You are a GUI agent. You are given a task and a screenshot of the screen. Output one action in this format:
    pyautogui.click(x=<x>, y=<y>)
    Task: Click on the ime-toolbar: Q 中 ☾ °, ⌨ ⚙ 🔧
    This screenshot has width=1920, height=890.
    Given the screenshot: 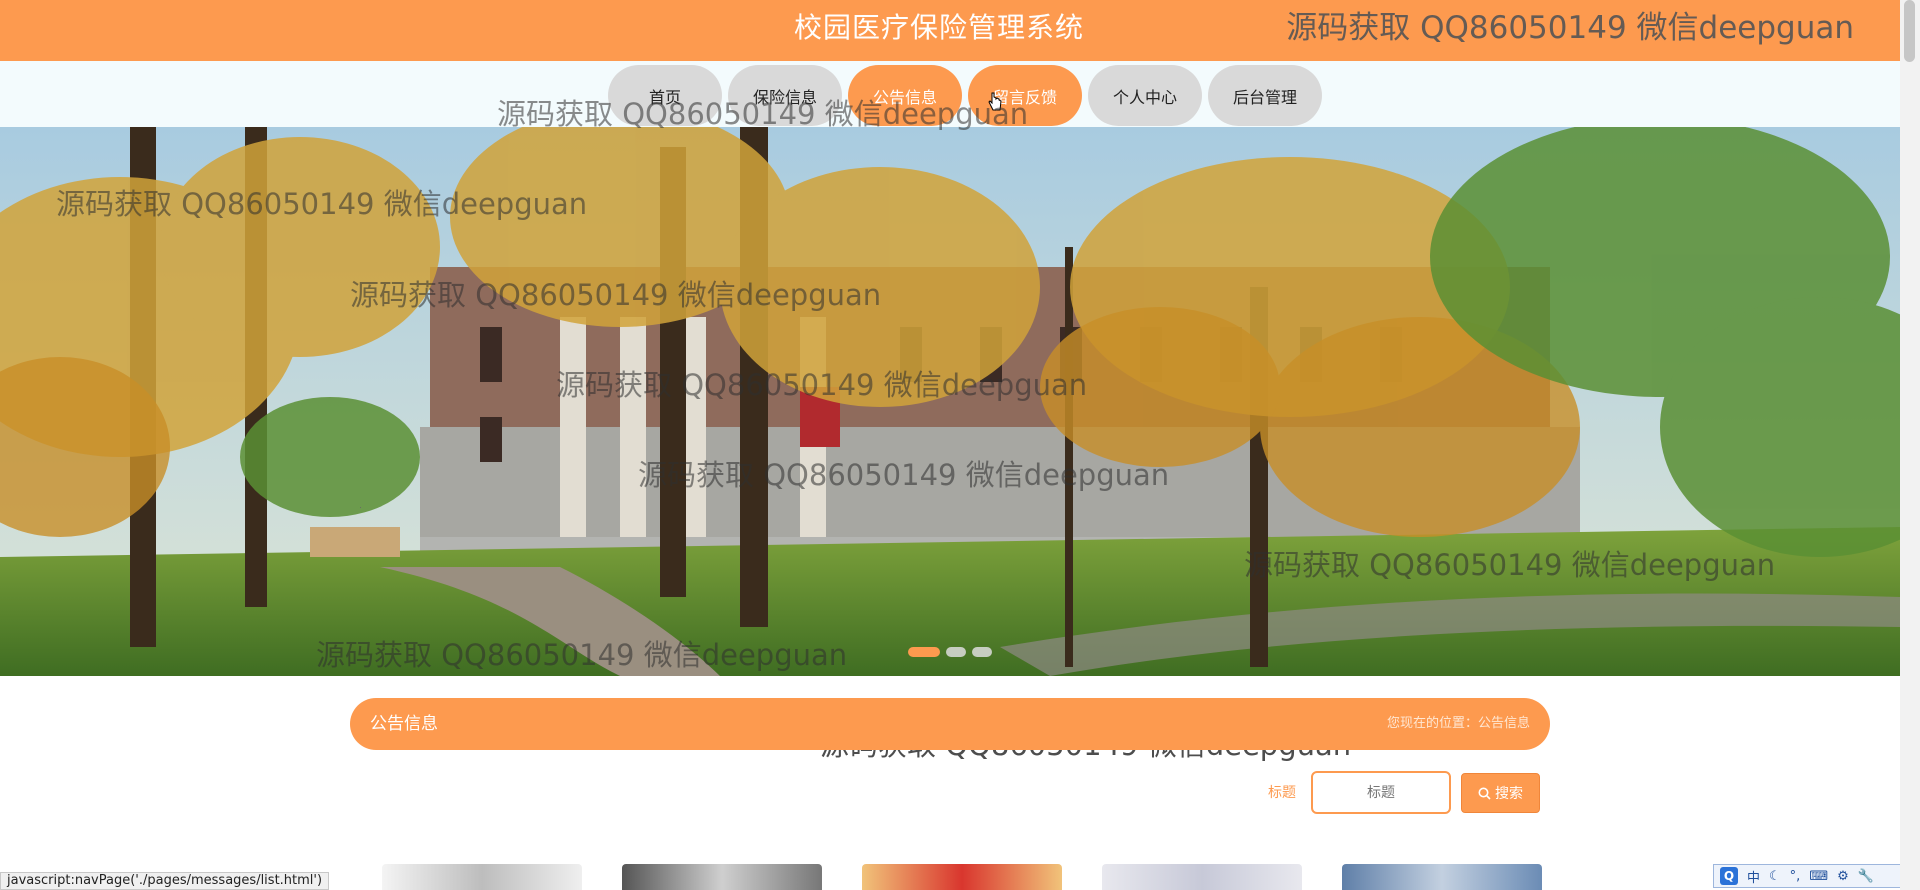 What is the action you would take?
    pyautogui.click(x=1811, y=876)
    